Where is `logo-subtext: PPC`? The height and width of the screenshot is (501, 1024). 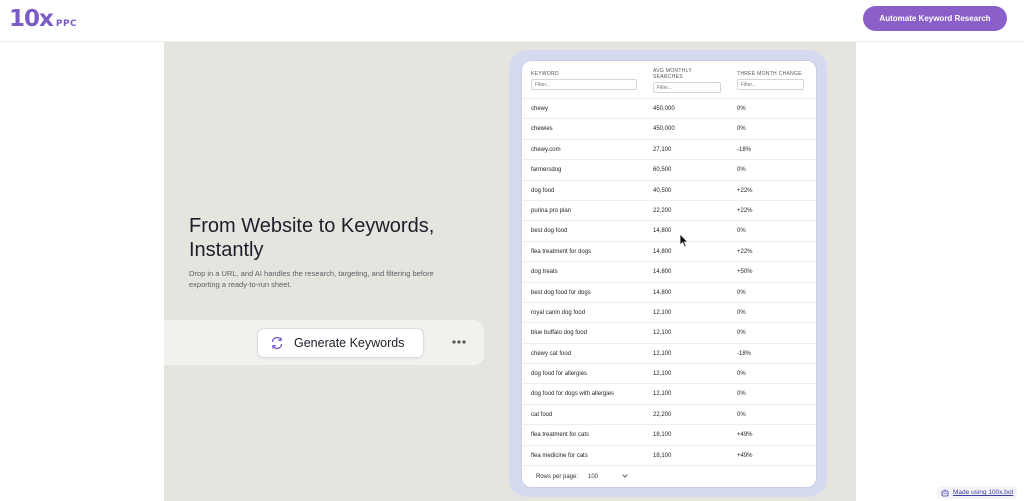
logo-subtext: PPC is located at coordinates (66, 24).